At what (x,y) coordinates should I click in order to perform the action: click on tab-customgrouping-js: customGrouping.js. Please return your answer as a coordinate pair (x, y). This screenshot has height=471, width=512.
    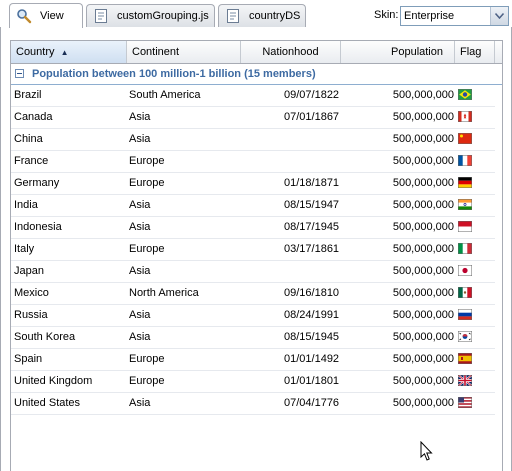
    Looking at the image, I should click on (150, 15).